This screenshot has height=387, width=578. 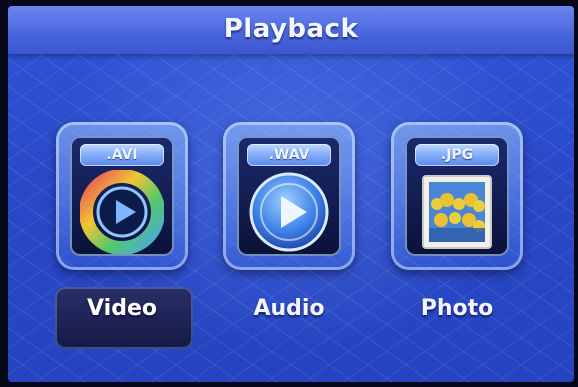 I want to click on video-format-badge: .AVI, so click(x=122, y=155).